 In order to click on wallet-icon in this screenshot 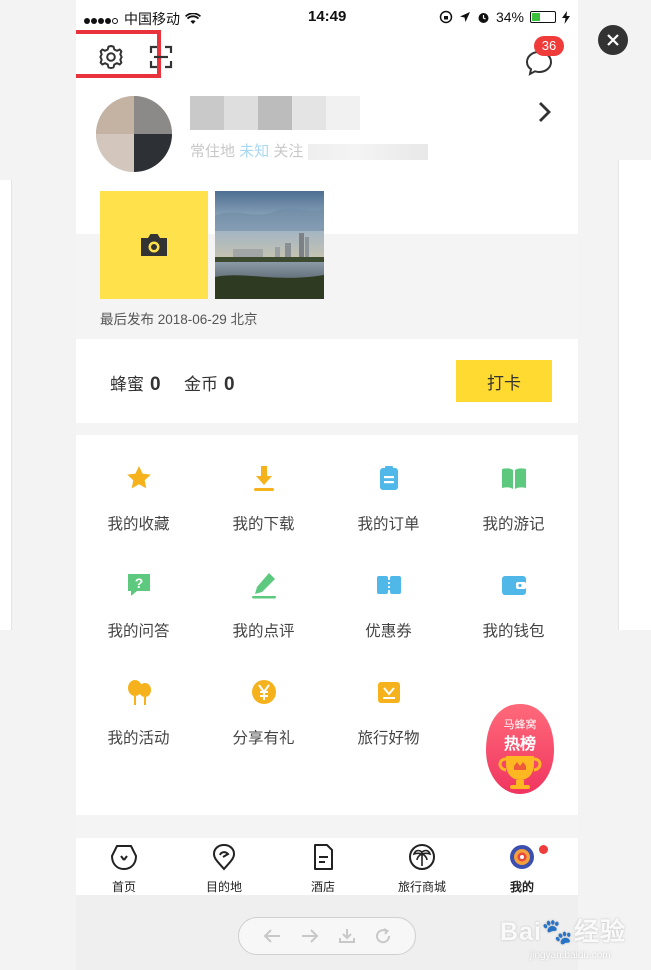, I will do `click(513, 585)`.